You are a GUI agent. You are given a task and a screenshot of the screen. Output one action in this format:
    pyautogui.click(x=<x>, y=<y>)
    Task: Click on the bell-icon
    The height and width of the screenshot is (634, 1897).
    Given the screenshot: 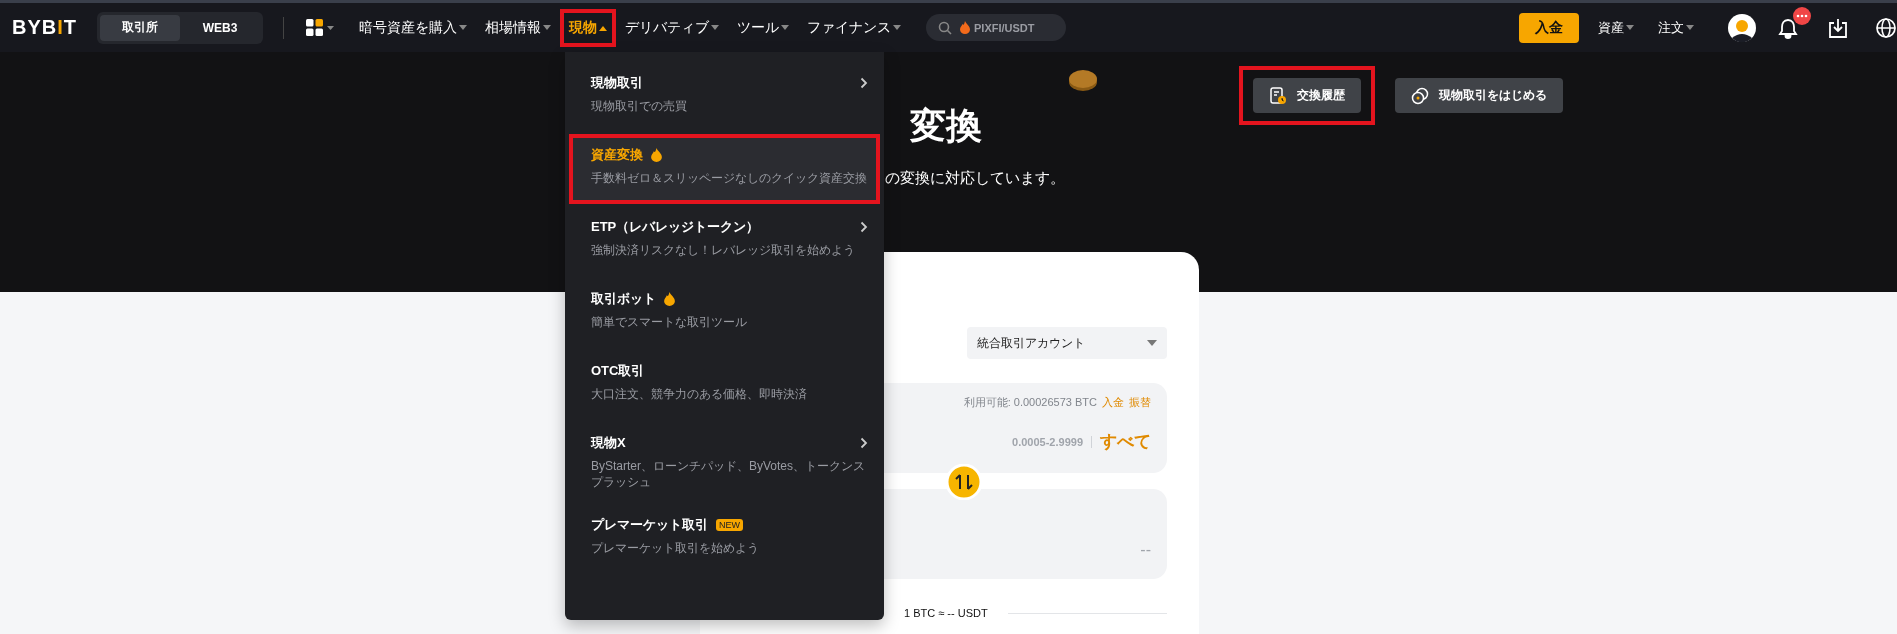 What is the action you would take?
    pyautogui.click(x=1788, y=27)
    